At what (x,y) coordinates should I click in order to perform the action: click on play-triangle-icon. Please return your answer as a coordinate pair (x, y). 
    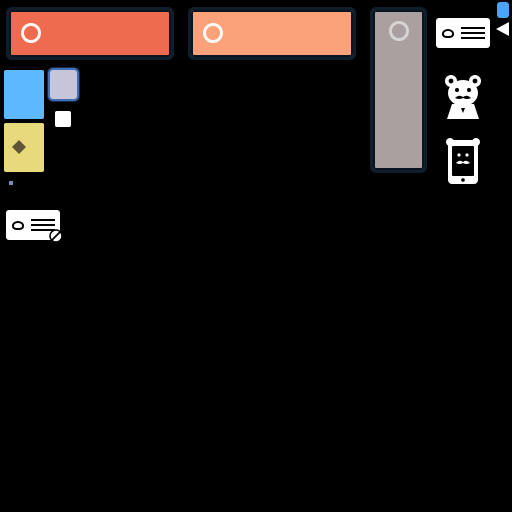
    Looking at the image, I should click on (503, 29).